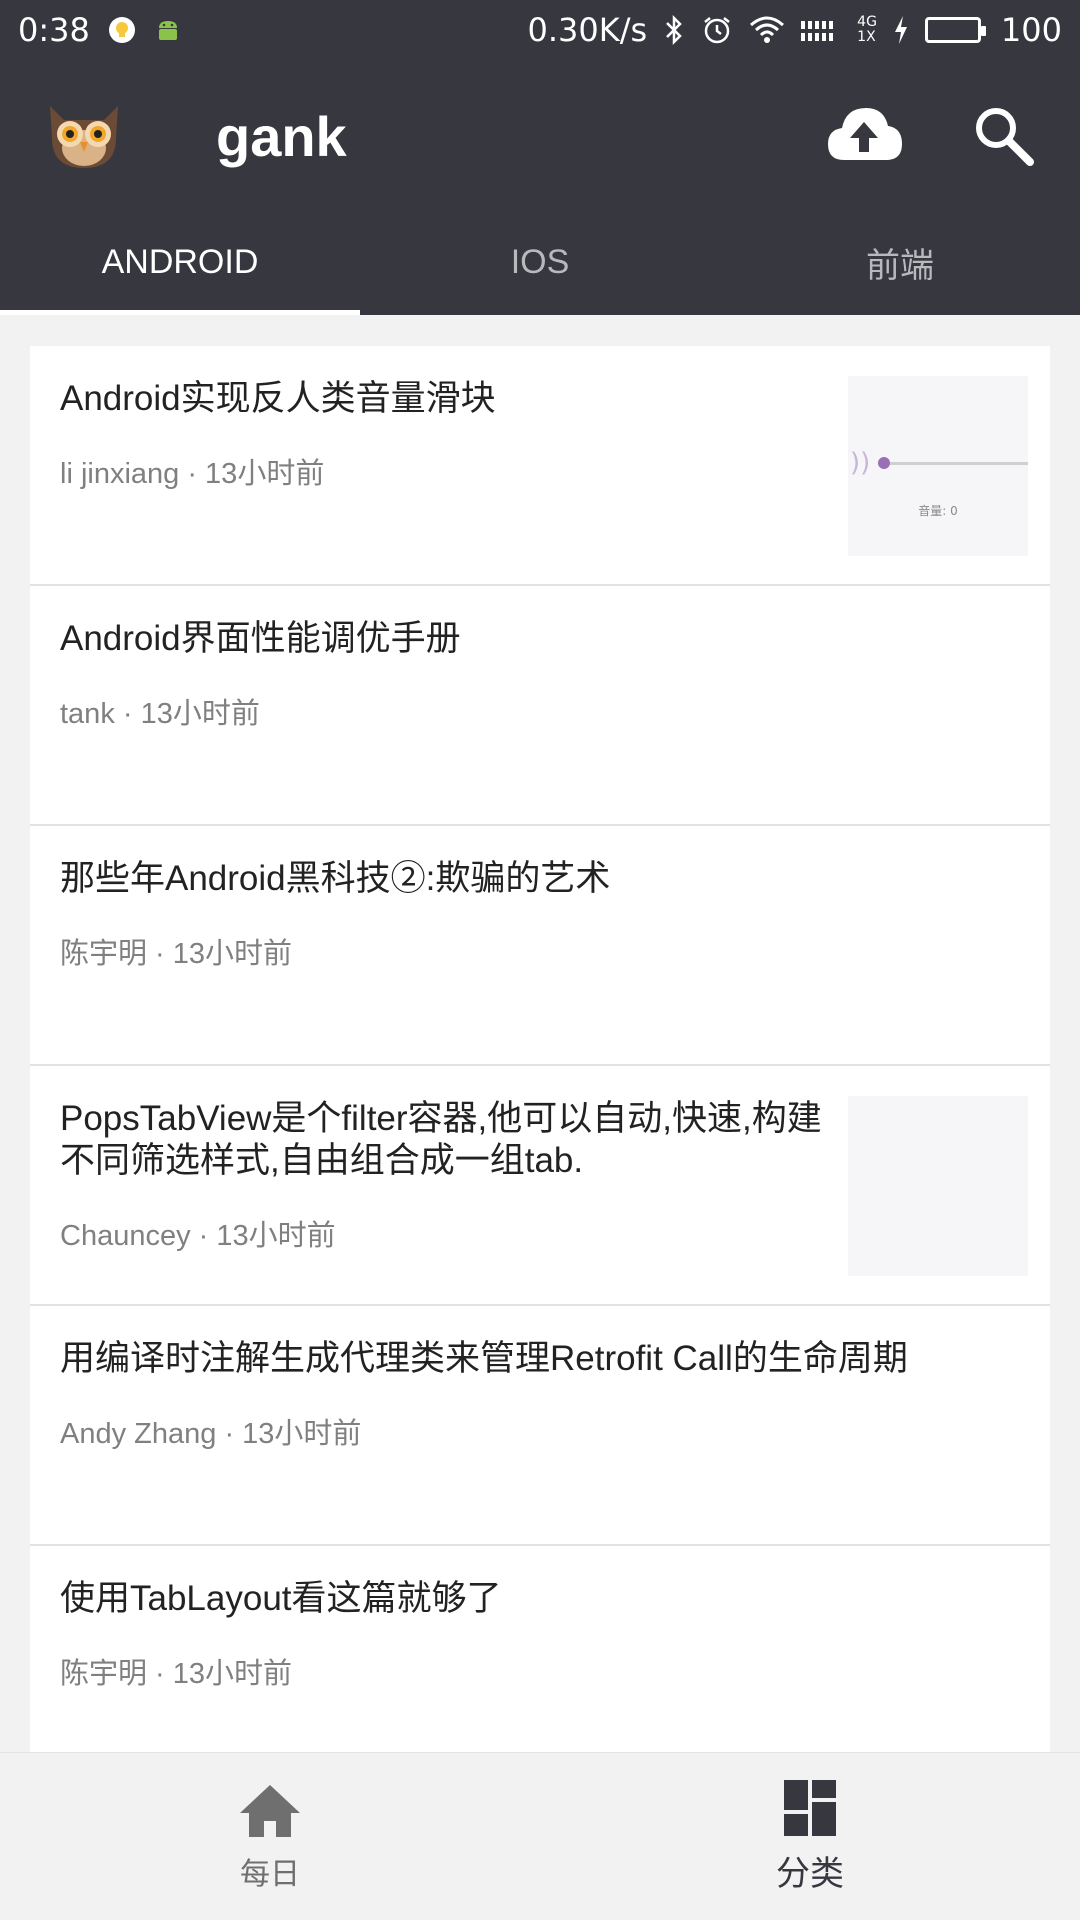 Image resolution: width=1080 pixels, height=1920 pixels. I want to click on battery-icon, so click(955, 30).